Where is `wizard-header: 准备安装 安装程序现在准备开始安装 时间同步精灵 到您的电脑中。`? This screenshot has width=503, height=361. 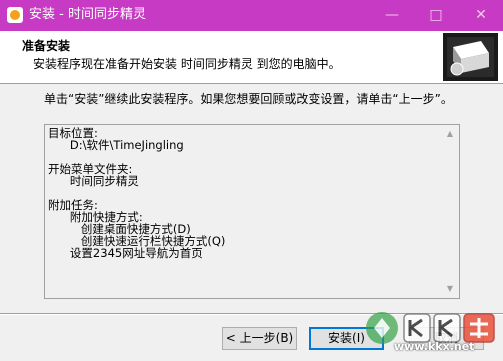 wizard-header: 准备安装 安装程序现在准备开始安装 时间同步精灵 到您的电脑中。 is located at coordinates (251, 57).